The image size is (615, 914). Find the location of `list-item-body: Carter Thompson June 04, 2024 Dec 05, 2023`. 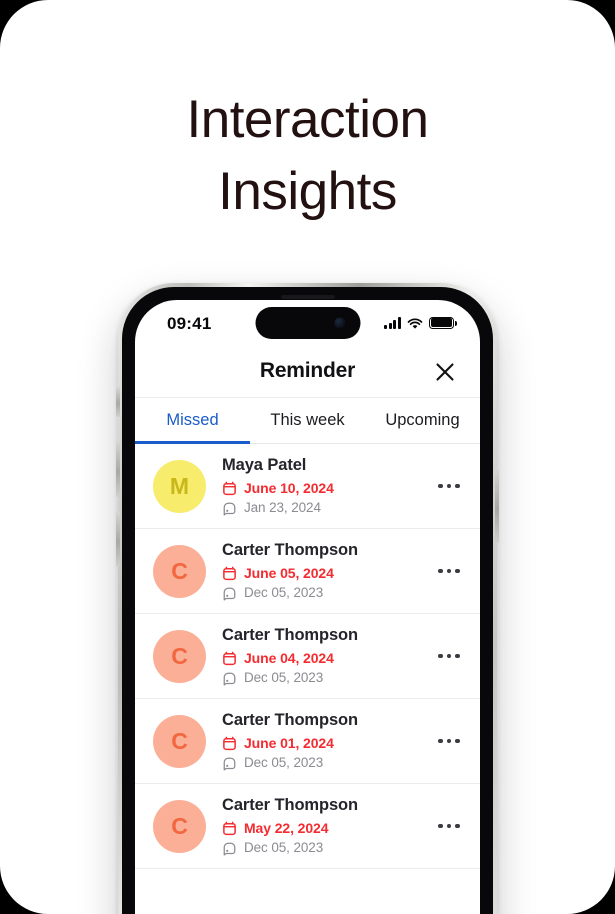

list-item-body: Carter Thompson June 04, 2024 Dec 05, 2023 is located at coordinates (316, 656).